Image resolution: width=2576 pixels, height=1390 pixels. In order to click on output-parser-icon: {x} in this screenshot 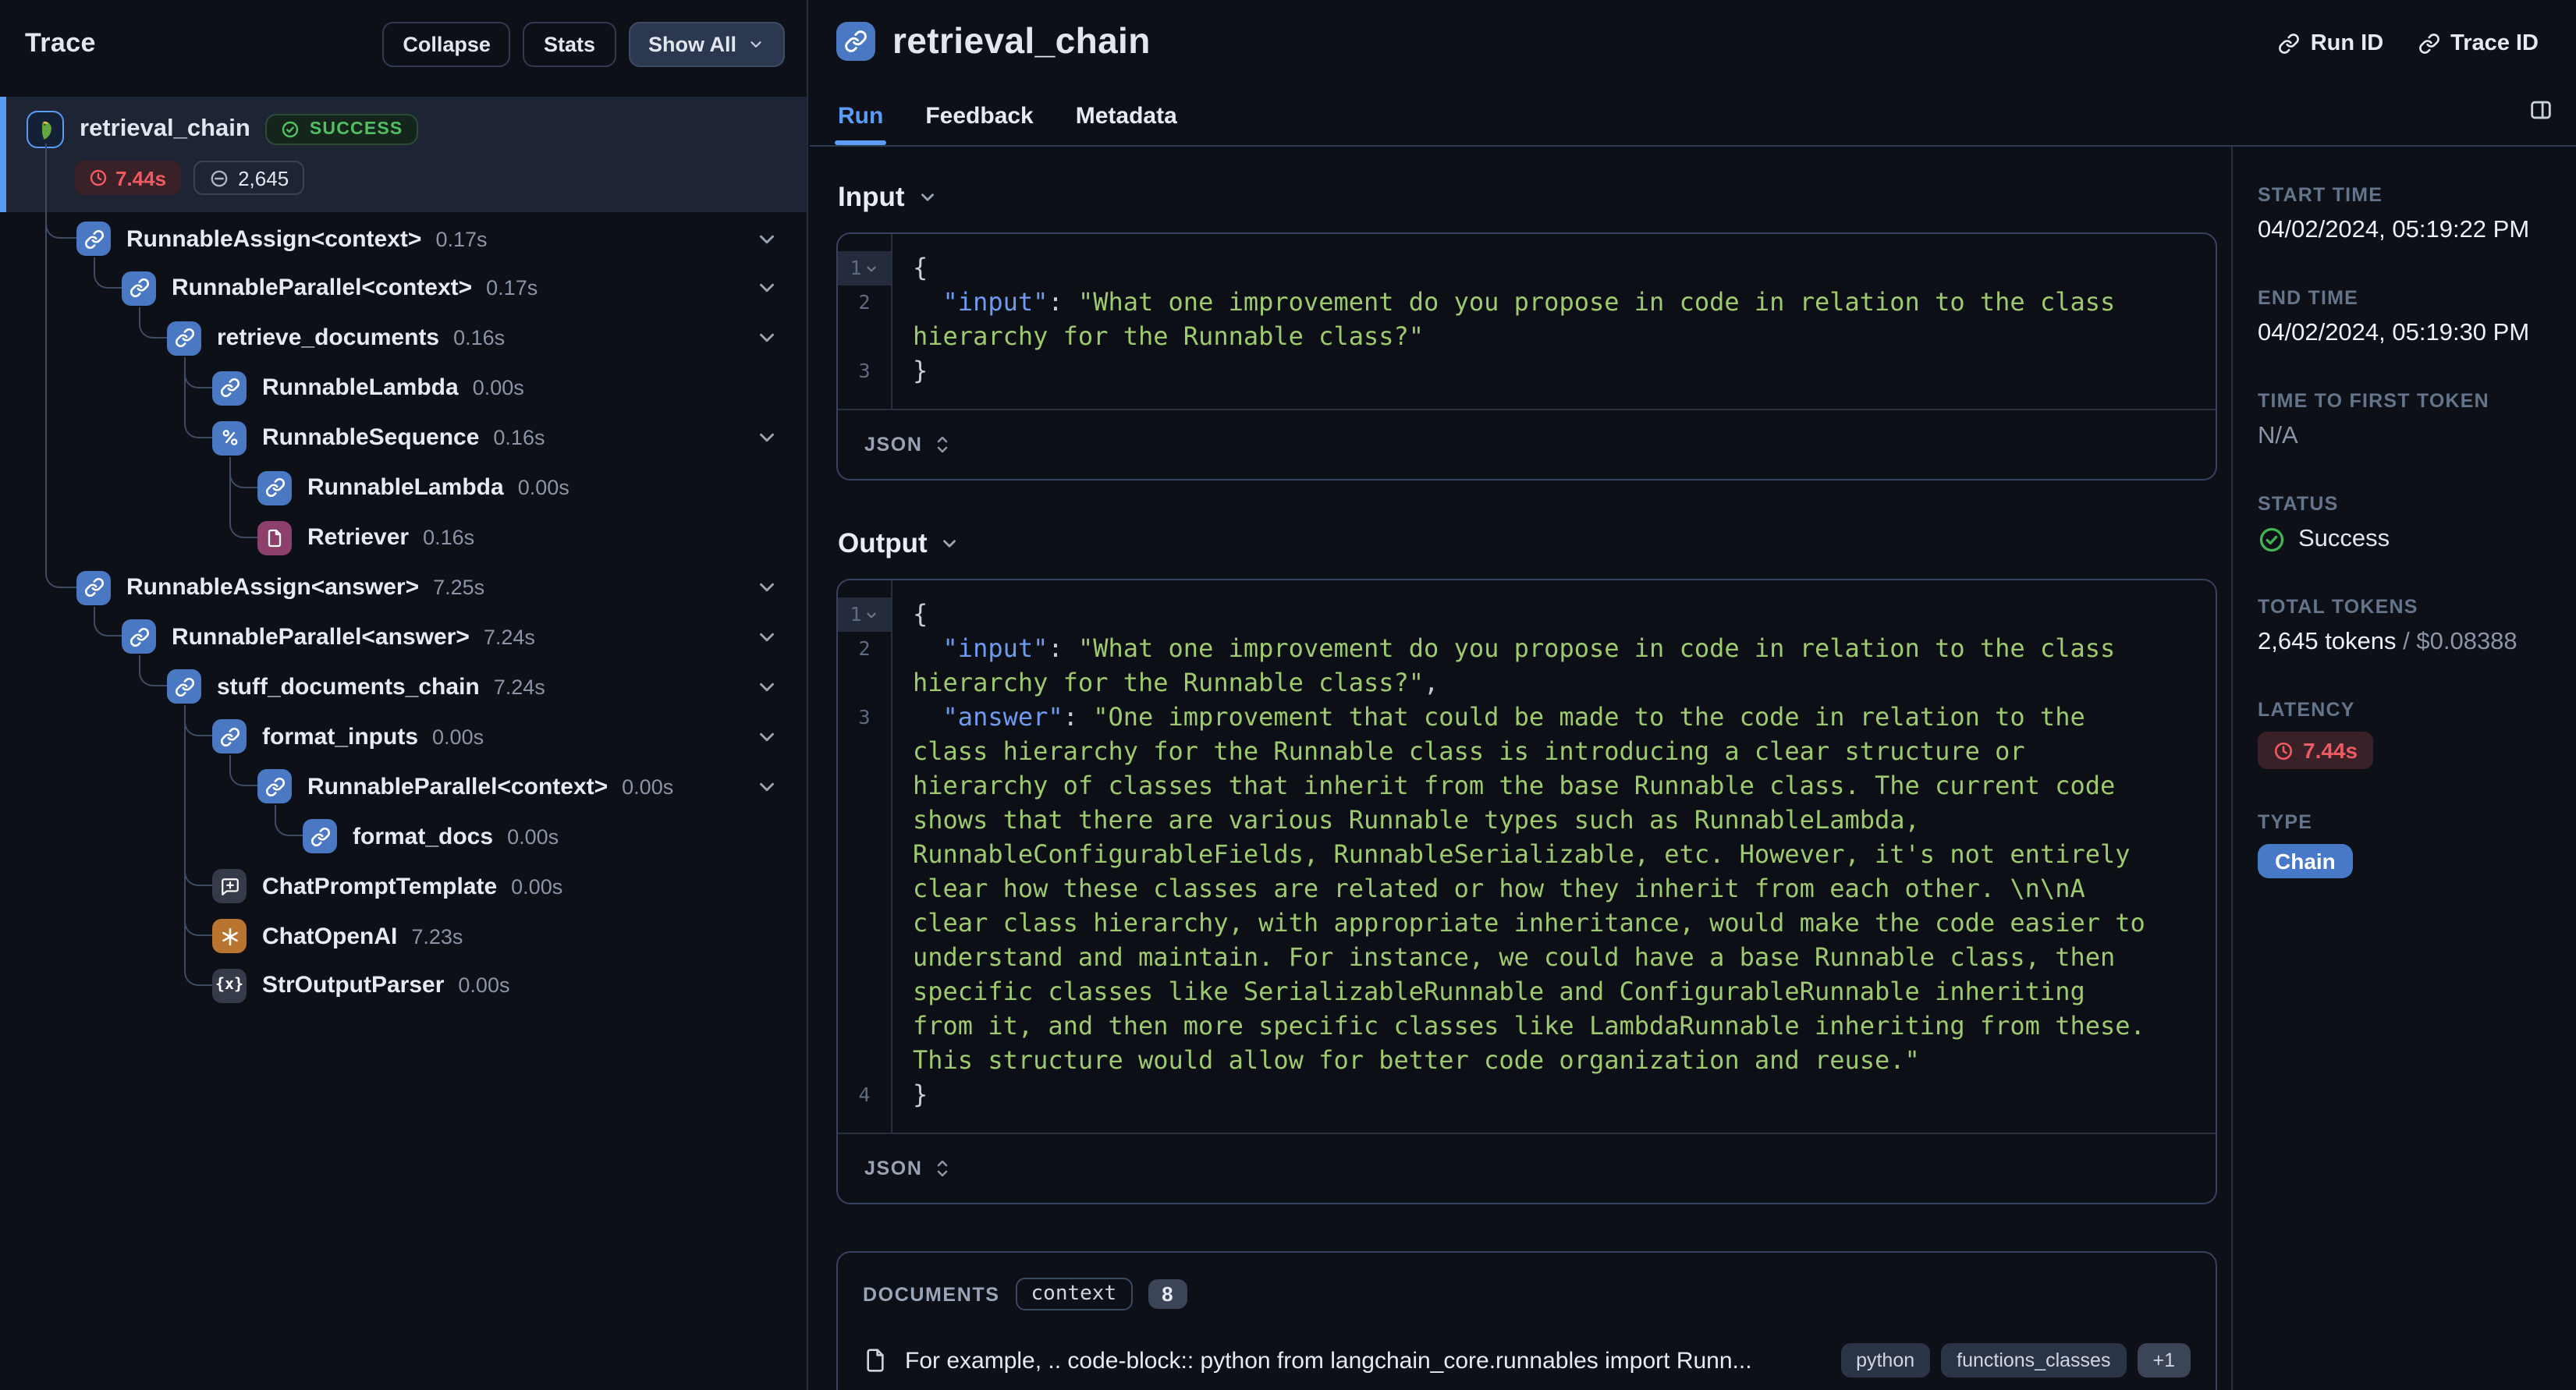, I will do `click(229, 985)`.